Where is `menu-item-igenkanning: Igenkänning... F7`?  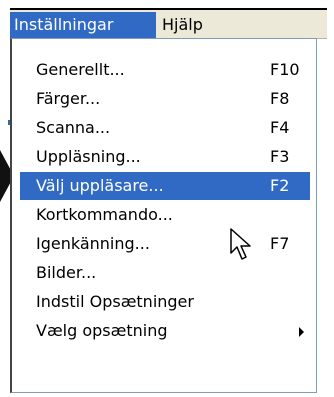
menu-item-igenkanning: Igenkänning... F7 is located at coordinates (165, 244).